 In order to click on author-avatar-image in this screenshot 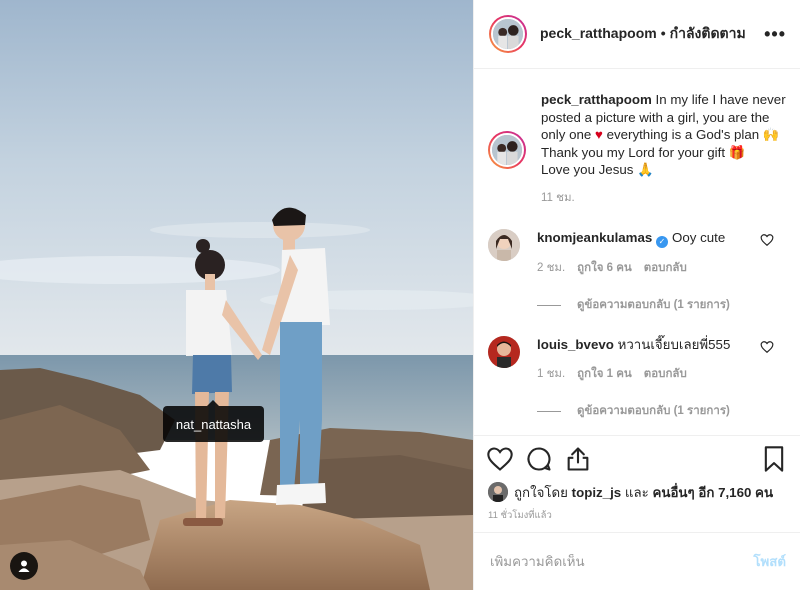, I will do `click(508, 34)`.